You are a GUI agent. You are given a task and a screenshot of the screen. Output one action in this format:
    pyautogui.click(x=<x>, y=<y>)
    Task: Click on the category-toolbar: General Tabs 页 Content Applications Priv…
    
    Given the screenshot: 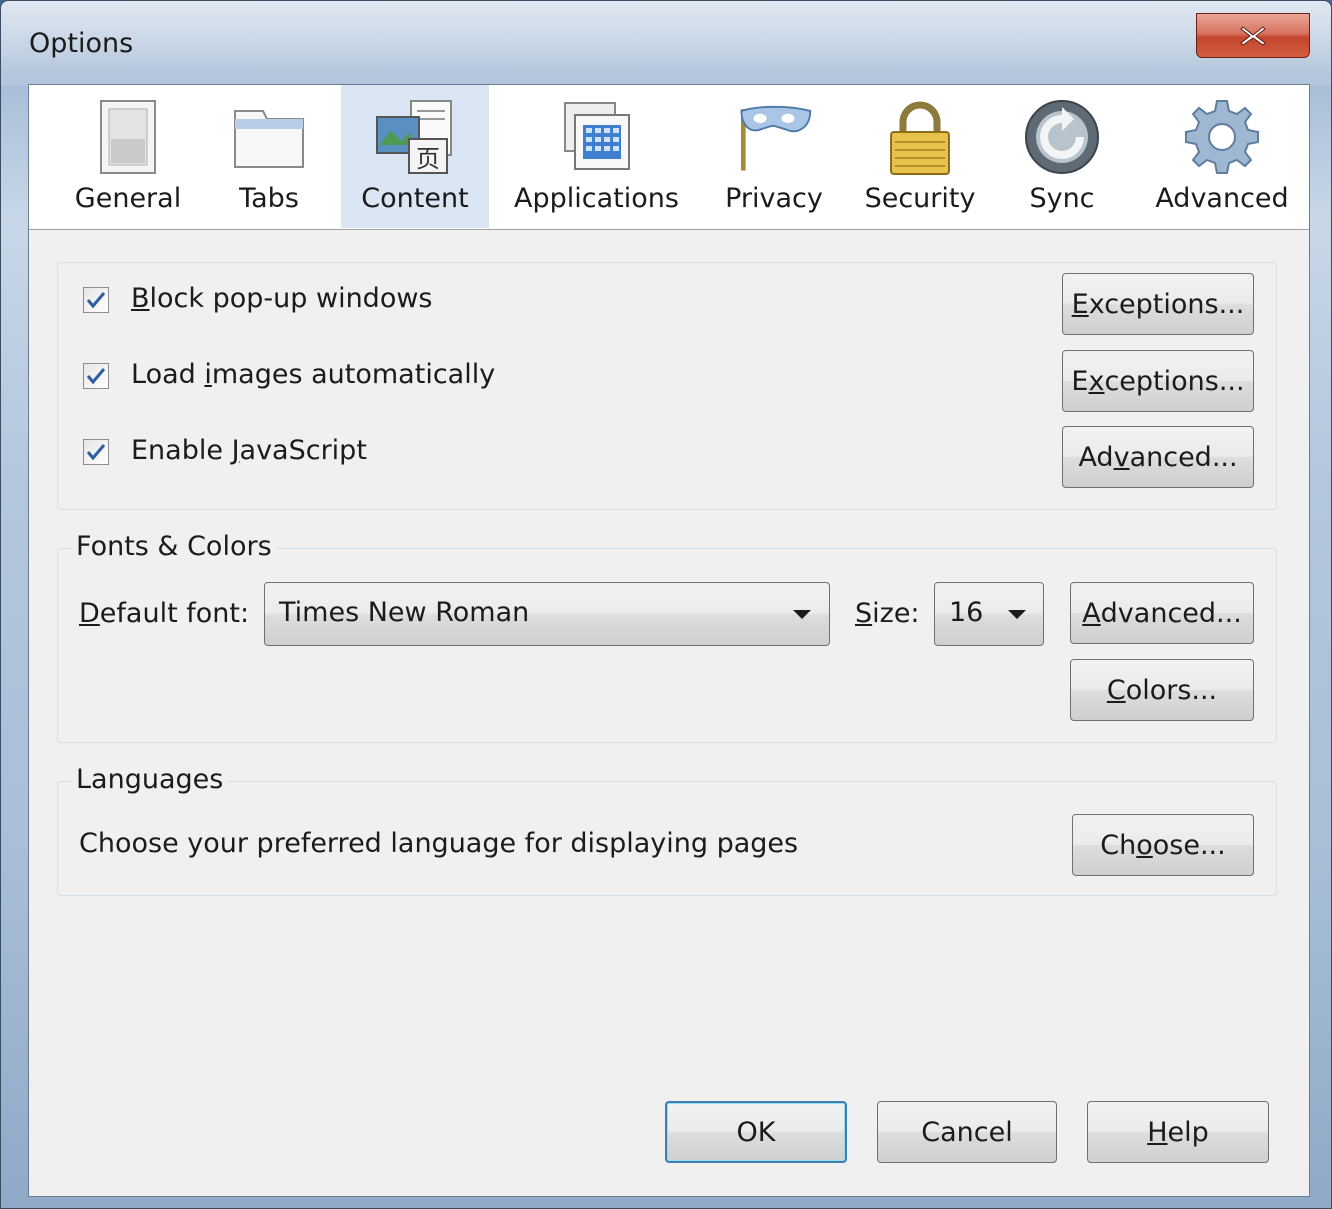 What is the action you would take?
    pyautogui.click(x=669, y=157)
    